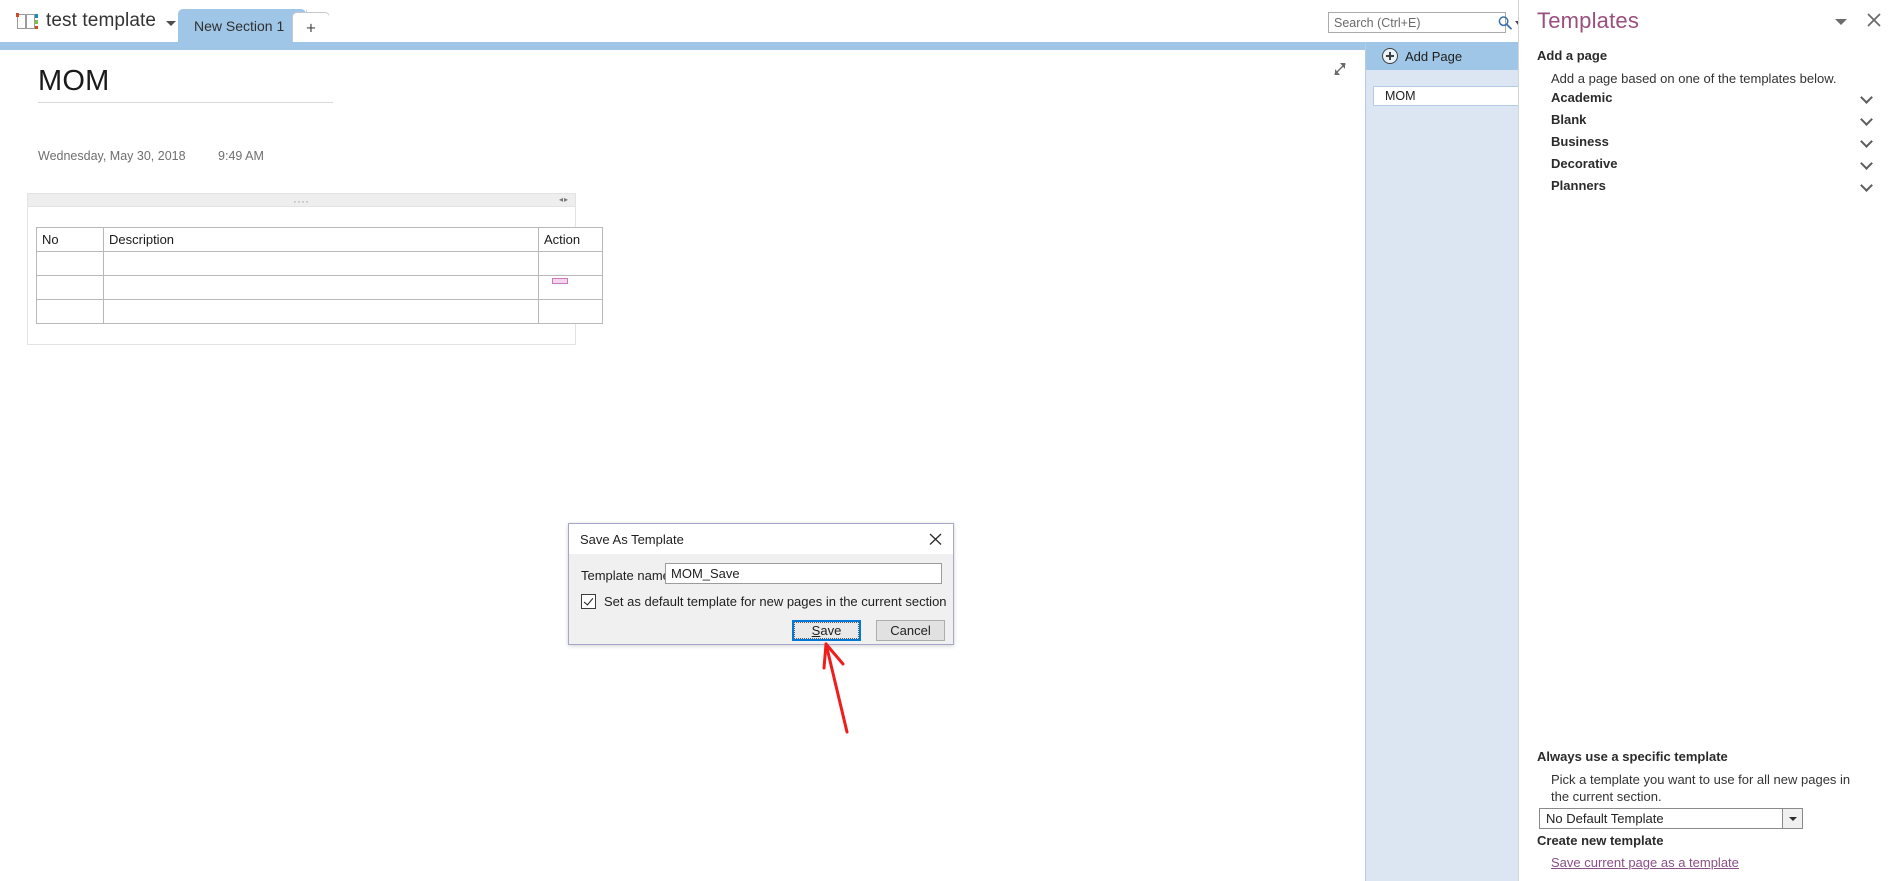  What do you see at coordinates (112, 156) in the screenshot?
I see `page-date: Wednesday, May 30, 2018` at bounding box center [112, 156].